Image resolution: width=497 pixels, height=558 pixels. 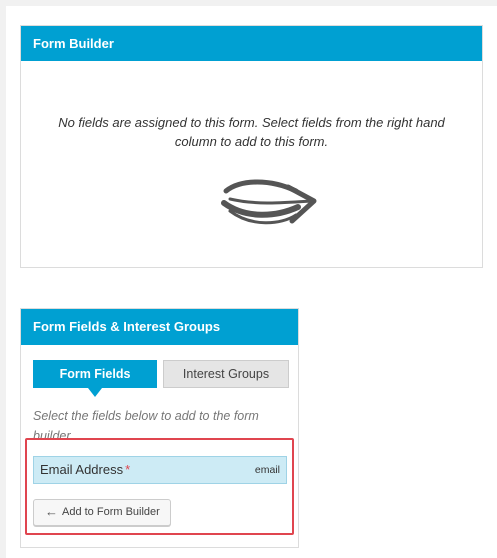 What do you see at coordinates (226, 374) in the screenshot?
I see `tab-interest-groups: Interest Groups` at bounding box center [226, 374].